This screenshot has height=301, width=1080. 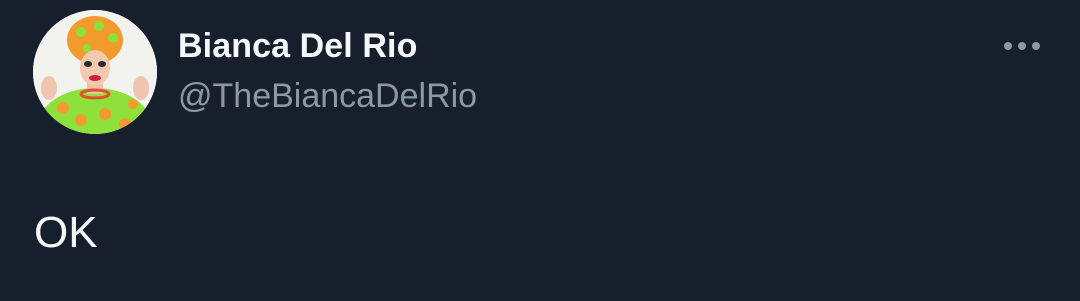 I want to click on author-handle: @TheBiancaDelRio, so click(x=327, y=96).